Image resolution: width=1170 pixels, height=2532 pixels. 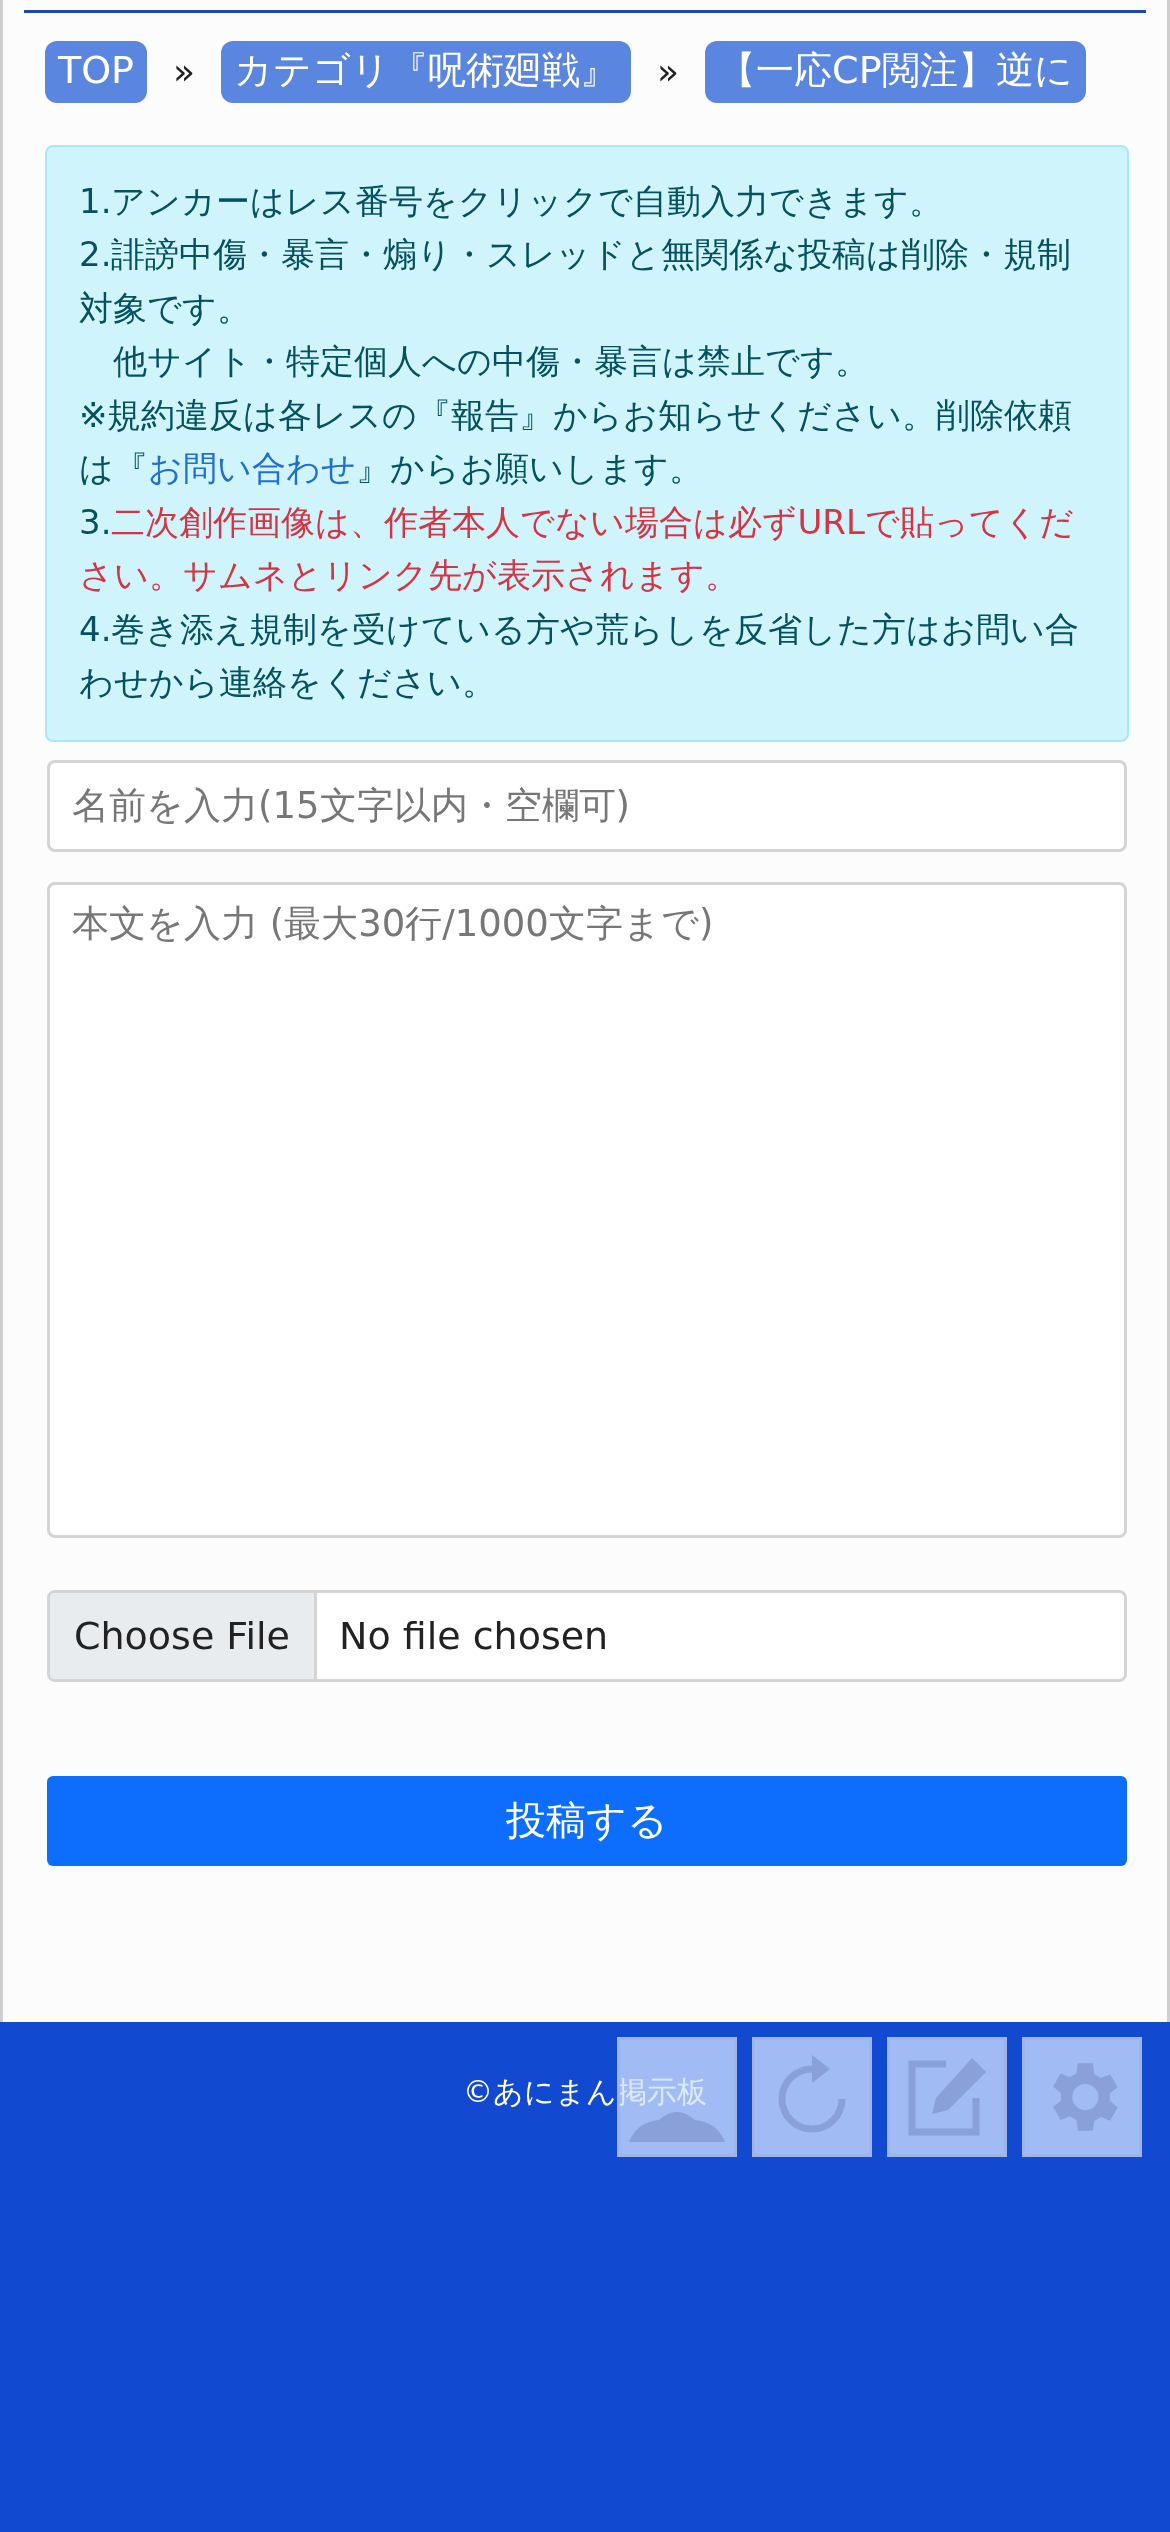 I want to click on breadcrumb-link: TOP, so click(x=96, y=72).